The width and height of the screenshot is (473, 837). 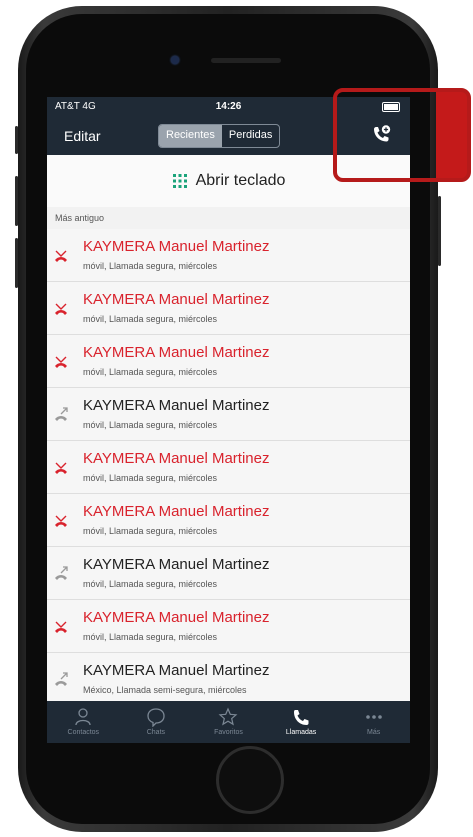 I want to click on tabbar-item-person: Contactos, so click(x=83, y=722).